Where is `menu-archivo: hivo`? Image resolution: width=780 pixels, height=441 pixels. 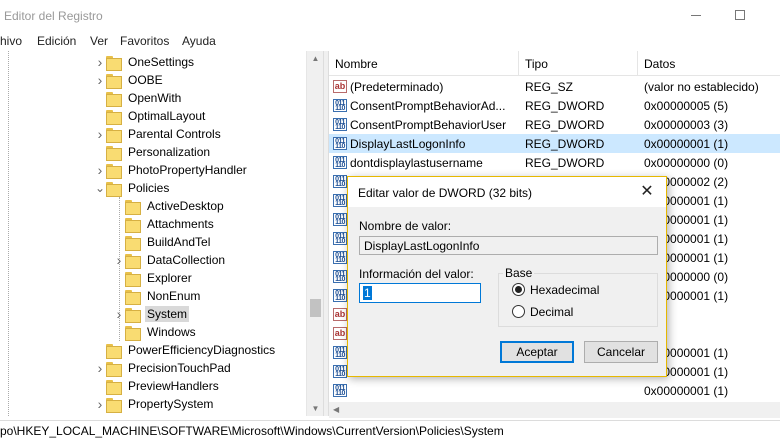
menu-archivo: hivo is located at coordinates (11, 41).